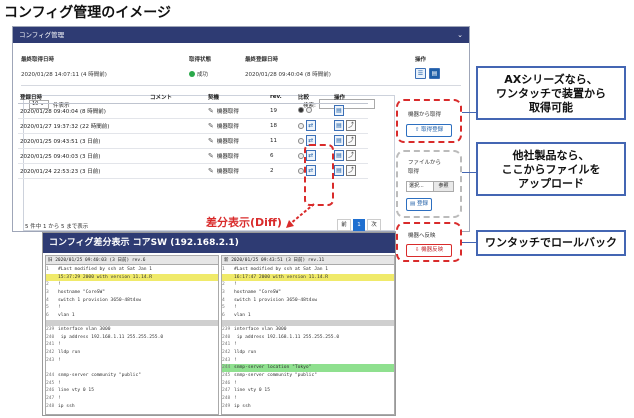 The height and width of the screenshot is (418, 634). I want to click on list-view-button: ☰, so click(420, 73).